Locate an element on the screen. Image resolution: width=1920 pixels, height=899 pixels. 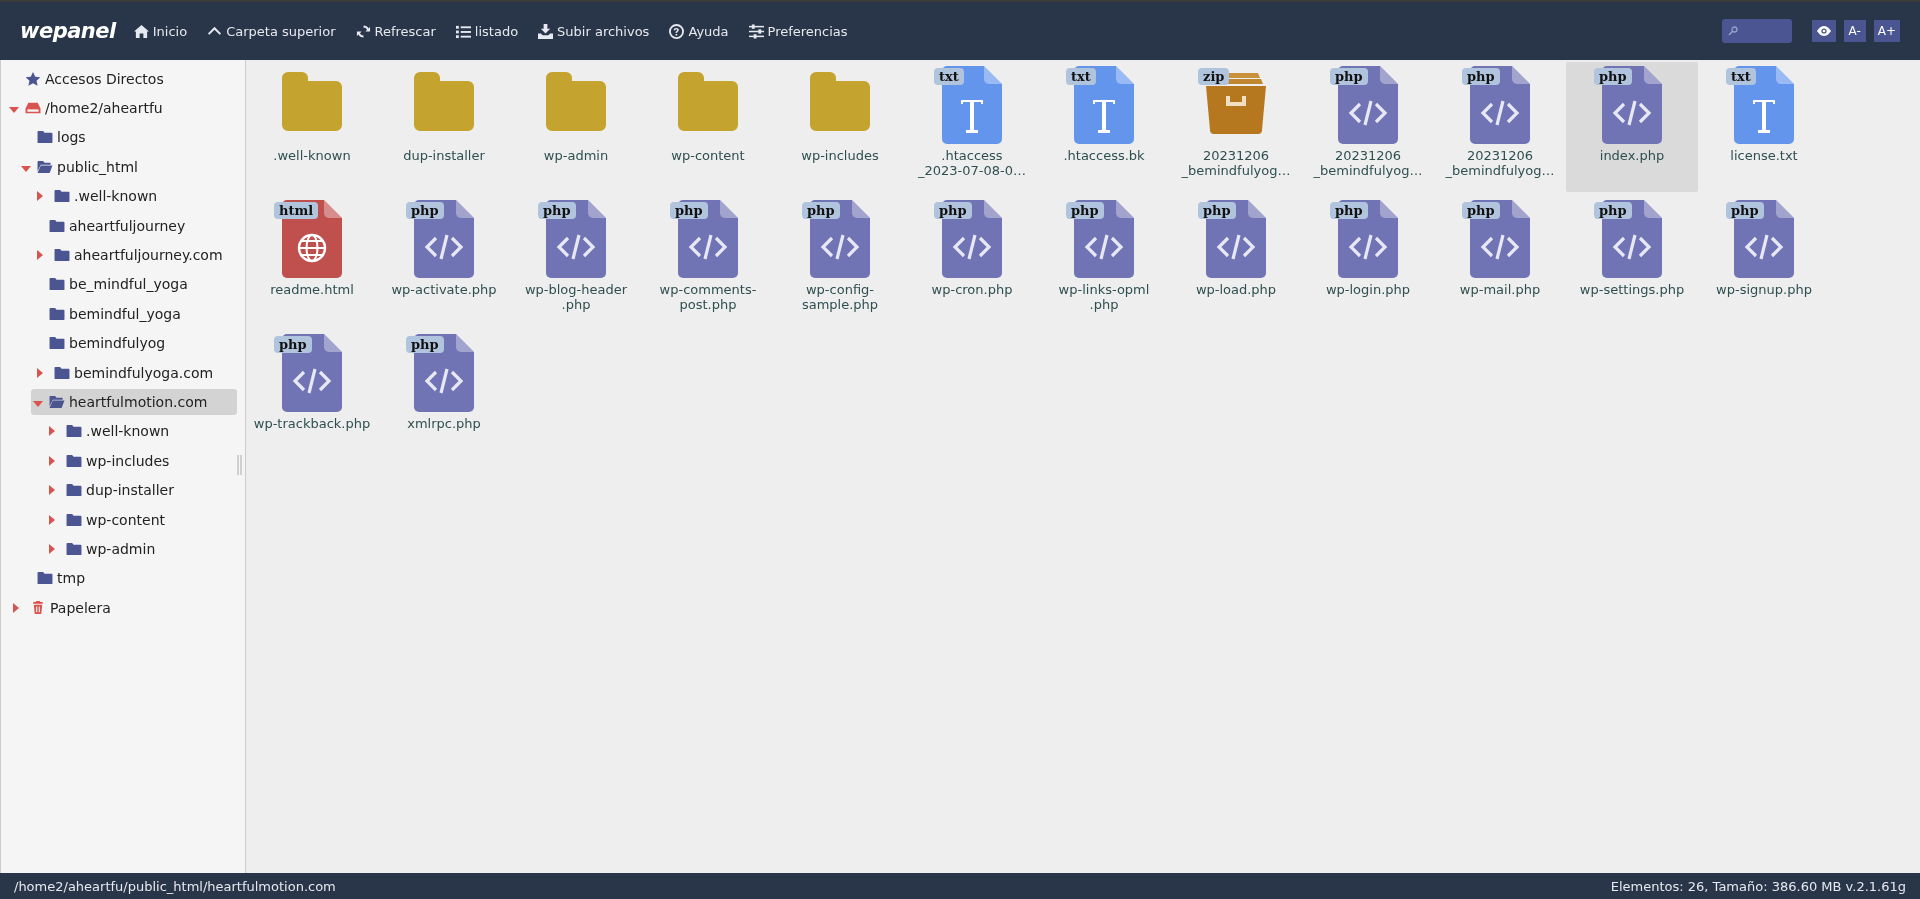
file-item: html readme.html is located at coordinates (312, 263).